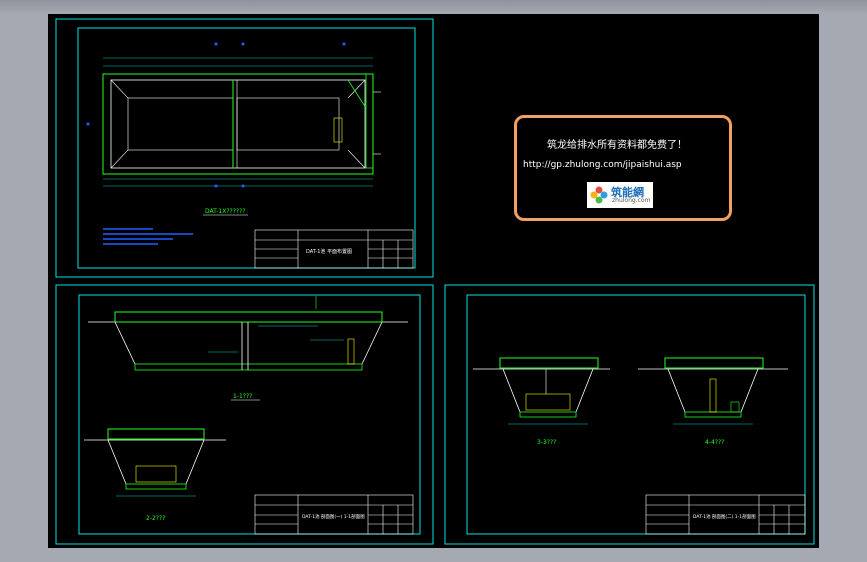  I want to click on title-block-right-name: DAT-1池 剖面图(二) 1-1剖面图, so click(724, 516).